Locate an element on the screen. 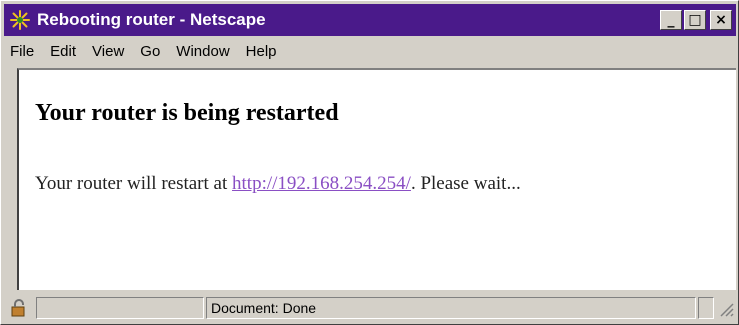  minimize-icon: _ is located at coordinates (671, 20).